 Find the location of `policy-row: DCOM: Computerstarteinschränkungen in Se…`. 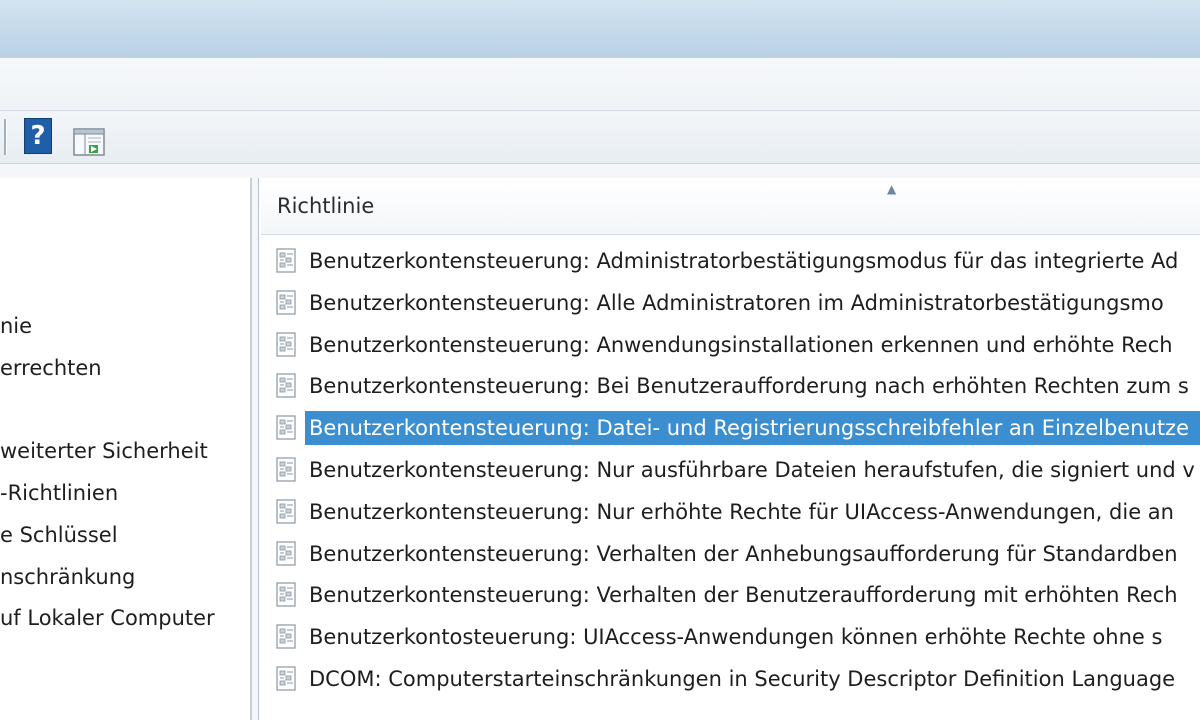

policy-row: DCOM: Computerstarteinschränkungen in Se… is located at coordinates (731, 679).